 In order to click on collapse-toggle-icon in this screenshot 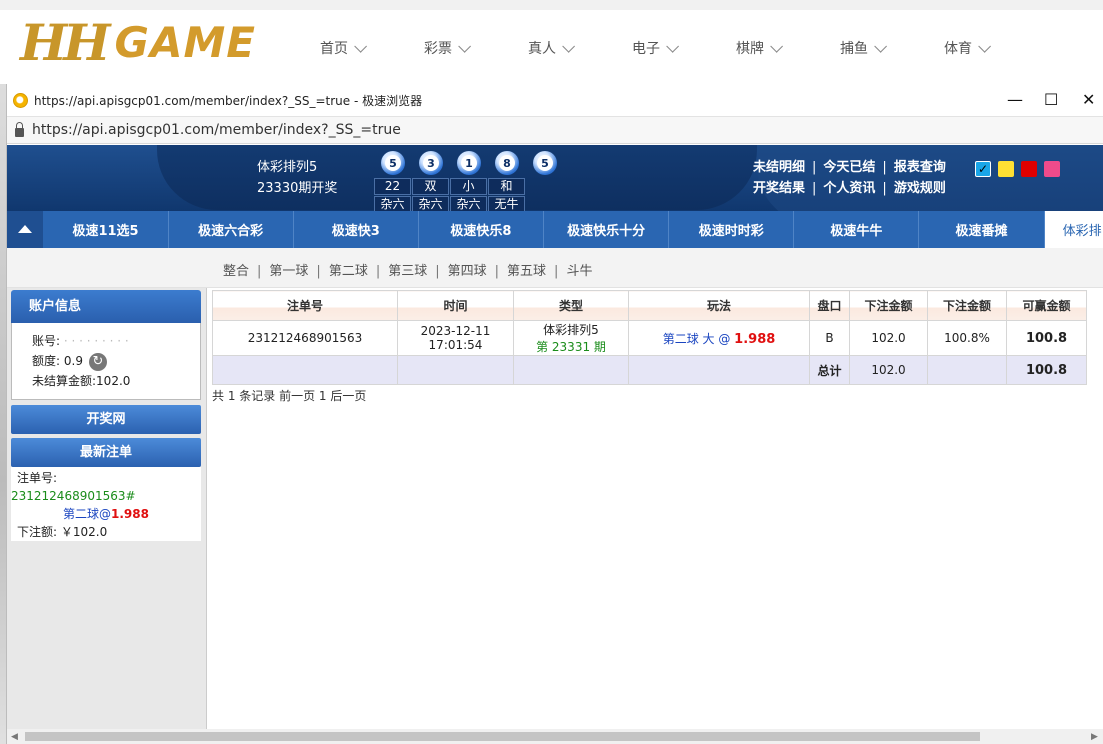, I will do `click(25, 229)`.